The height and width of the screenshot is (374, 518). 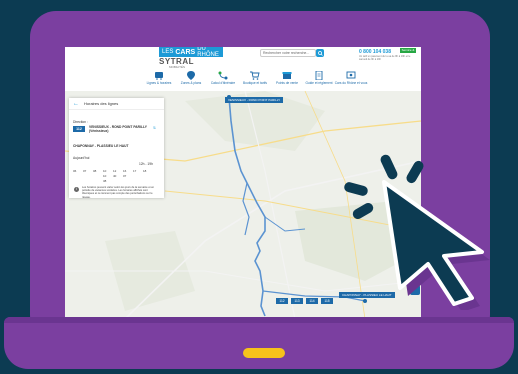 What do you see at coordinates (135, 171) in the screenshot?
I see `time-header: 17` at bounding box center [135, 171].